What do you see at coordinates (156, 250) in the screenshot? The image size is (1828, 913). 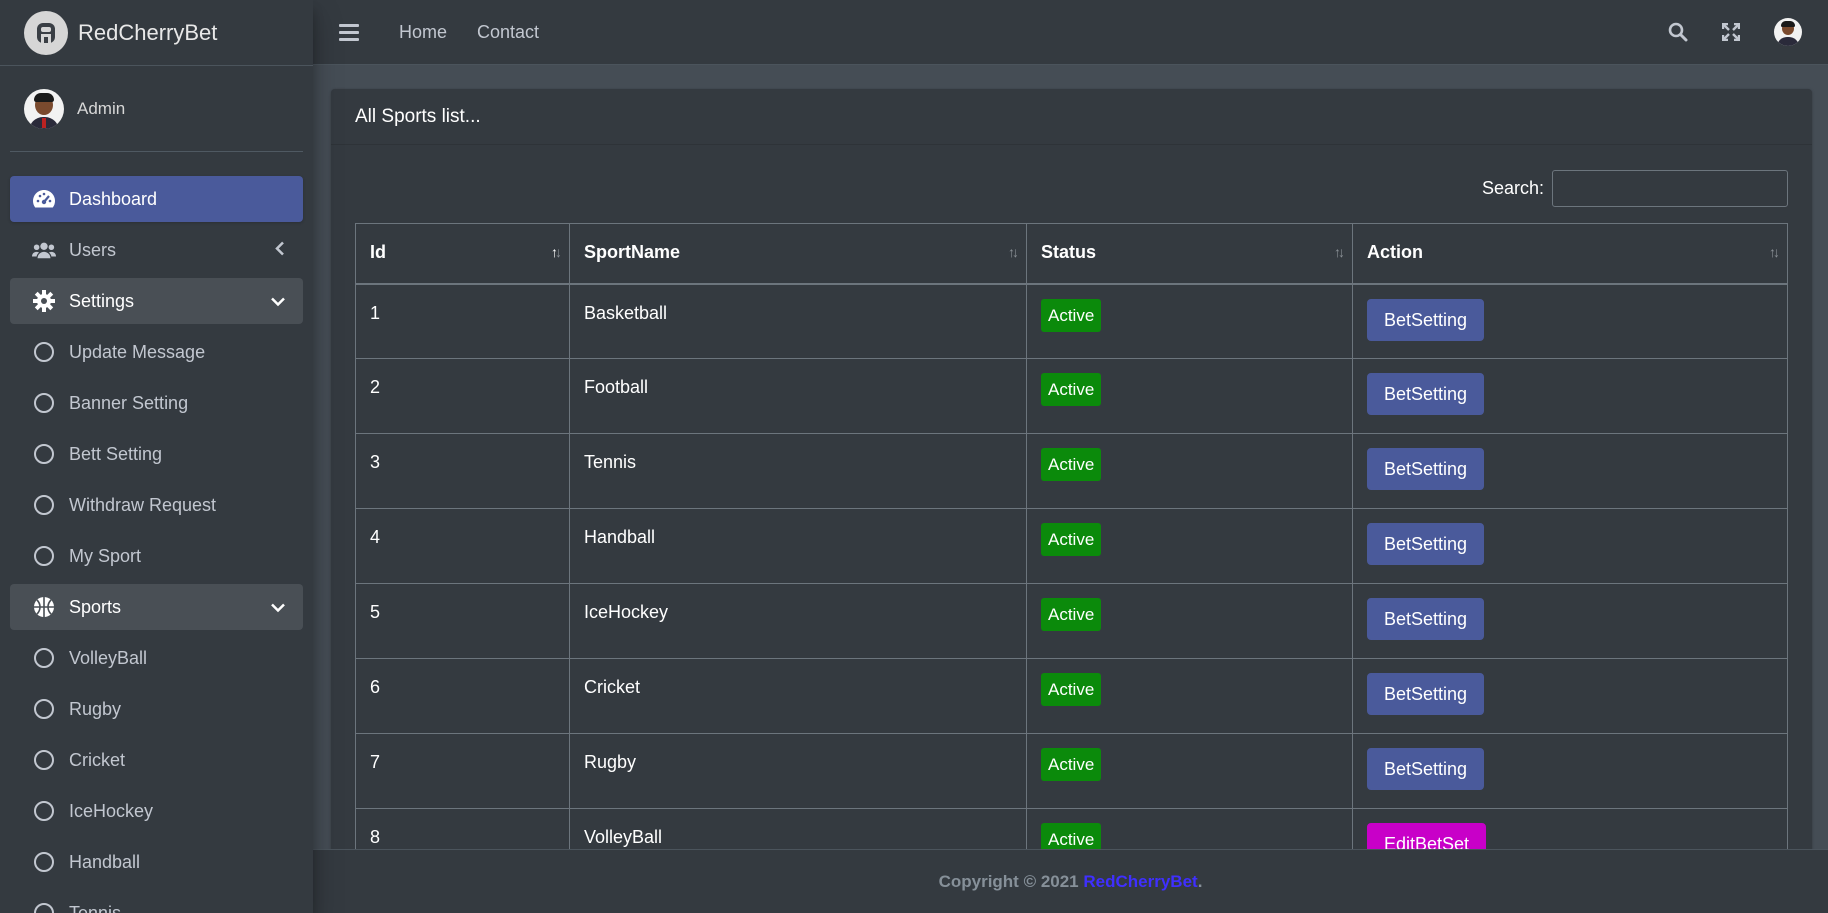 I see `sidebar-item-users: Users` at bounding box center [156, 250].